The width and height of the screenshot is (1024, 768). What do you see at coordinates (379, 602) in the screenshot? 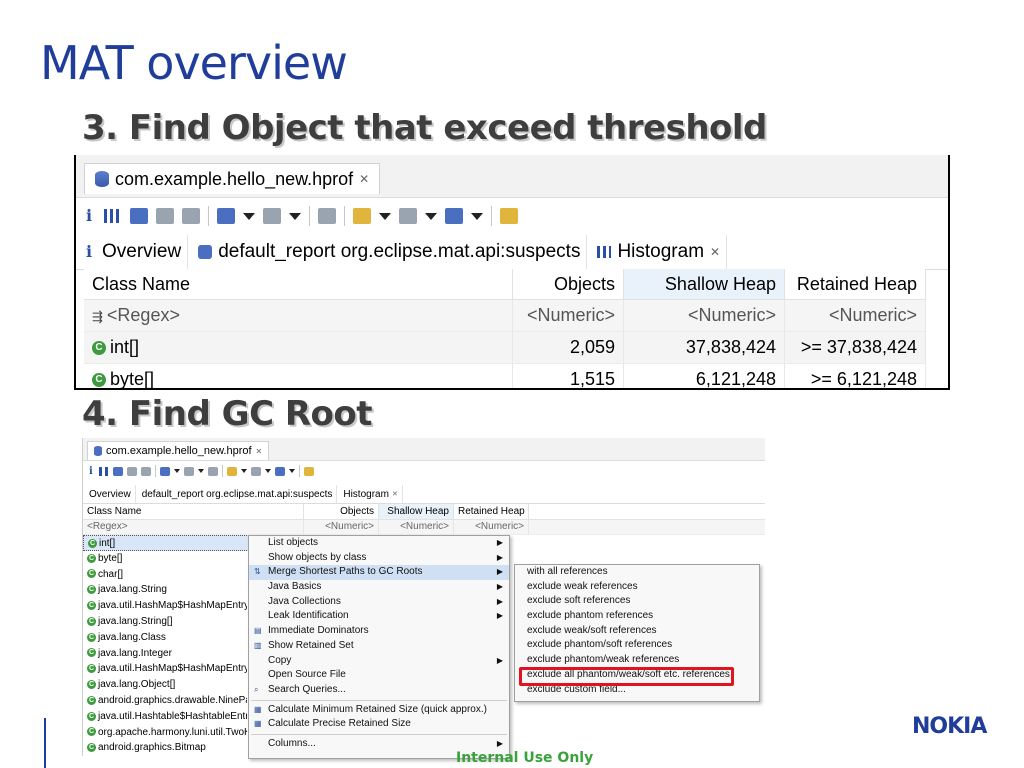
I see `menu-item-java-collections: Java Collections ▶` at bounding box center [379, 602].